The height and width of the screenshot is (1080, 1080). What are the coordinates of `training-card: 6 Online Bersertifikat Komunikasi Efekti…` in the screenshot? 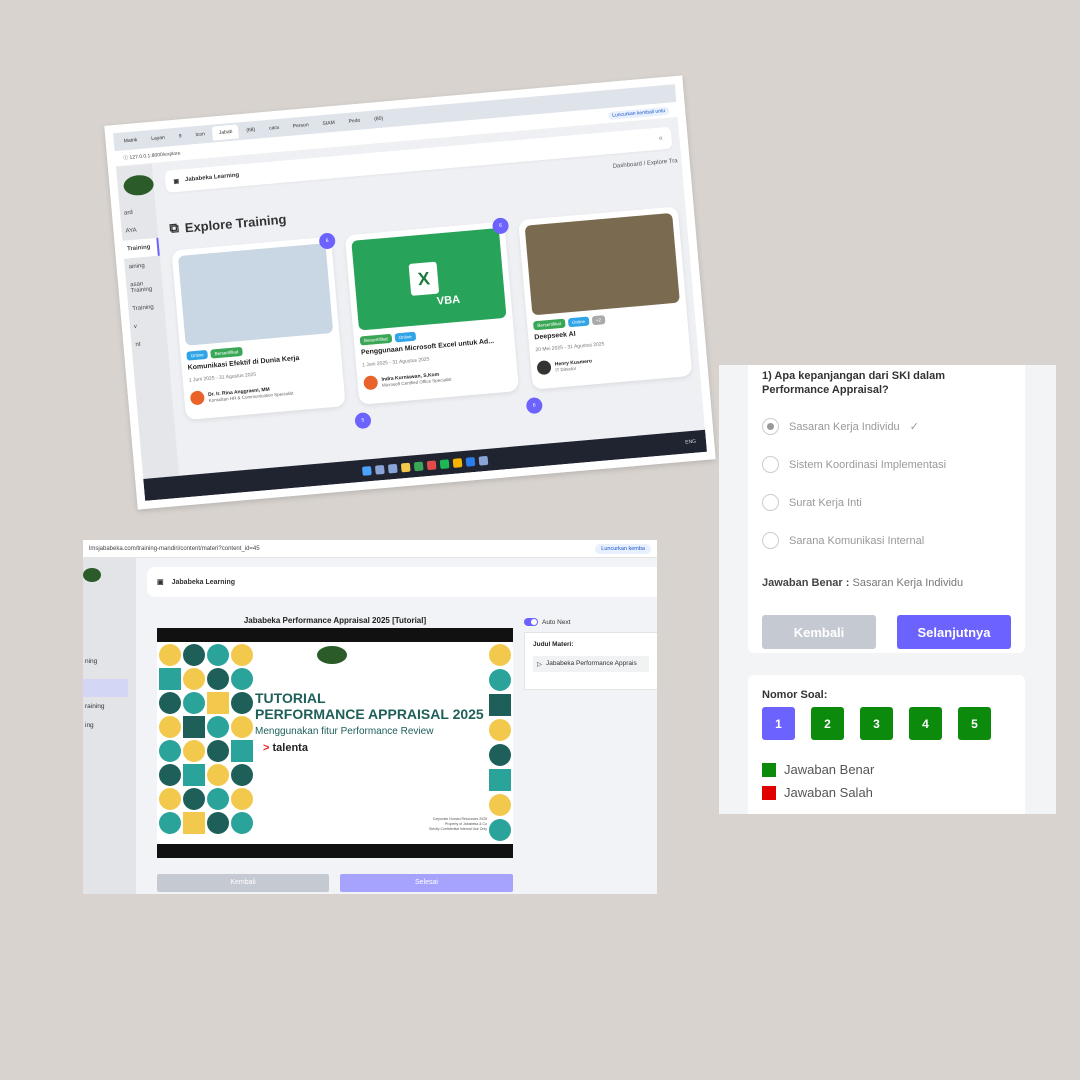 It's located at (258, 326).